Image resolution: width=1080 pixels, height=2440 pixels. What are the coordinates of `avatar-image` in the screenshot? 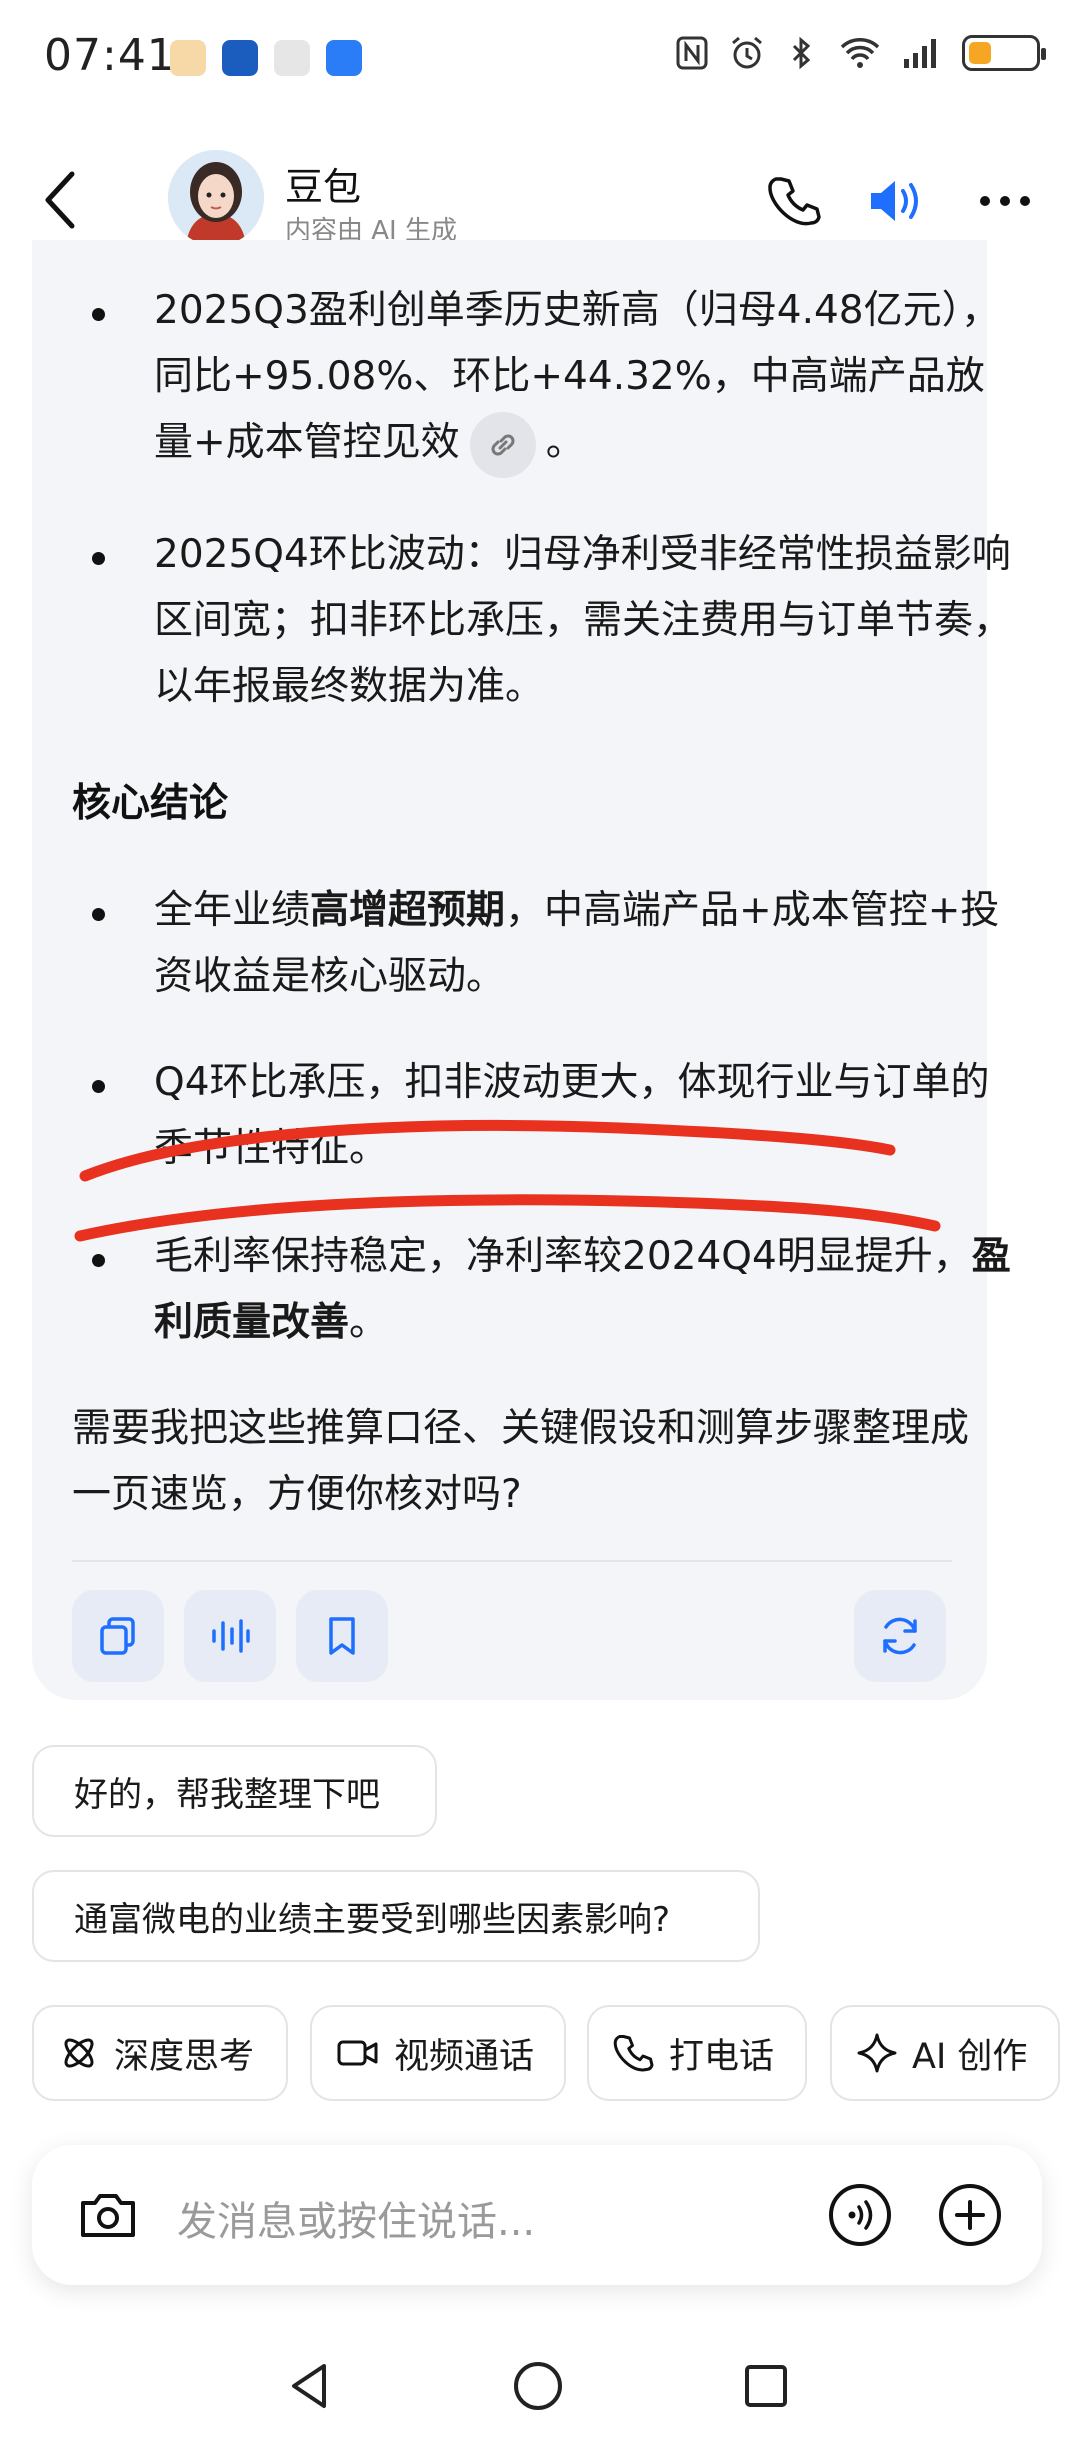 It's located at (216, 198).